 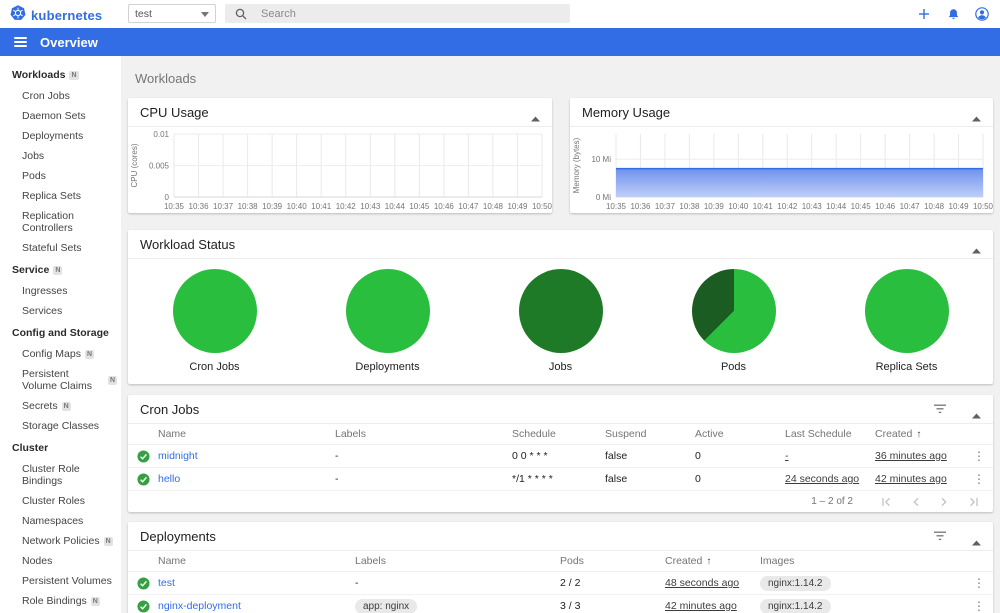 I want to click on previous-page-icon, so click(x=916, y=502).